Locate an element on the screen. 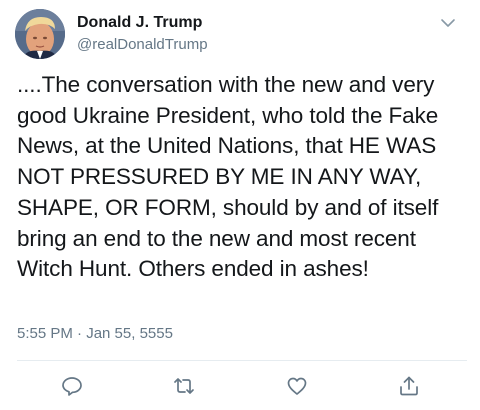 The width and height of the screenshot is (480, 410). reply-icon is located at coordinates (72, 386).